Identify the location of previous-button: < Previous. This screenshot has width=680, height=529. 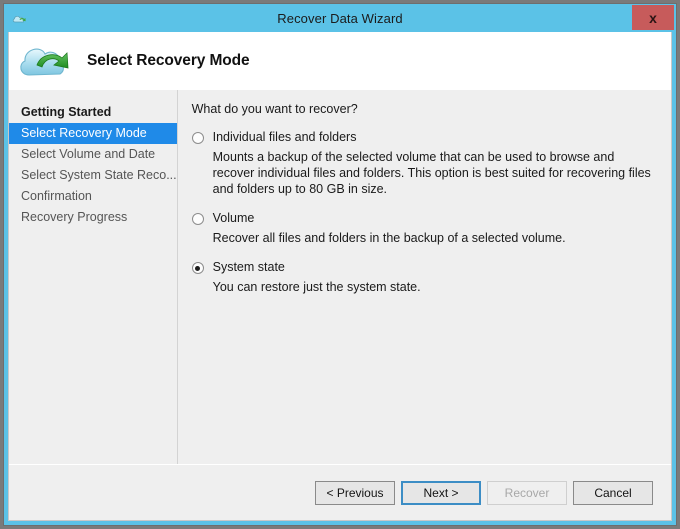
(355, 492).